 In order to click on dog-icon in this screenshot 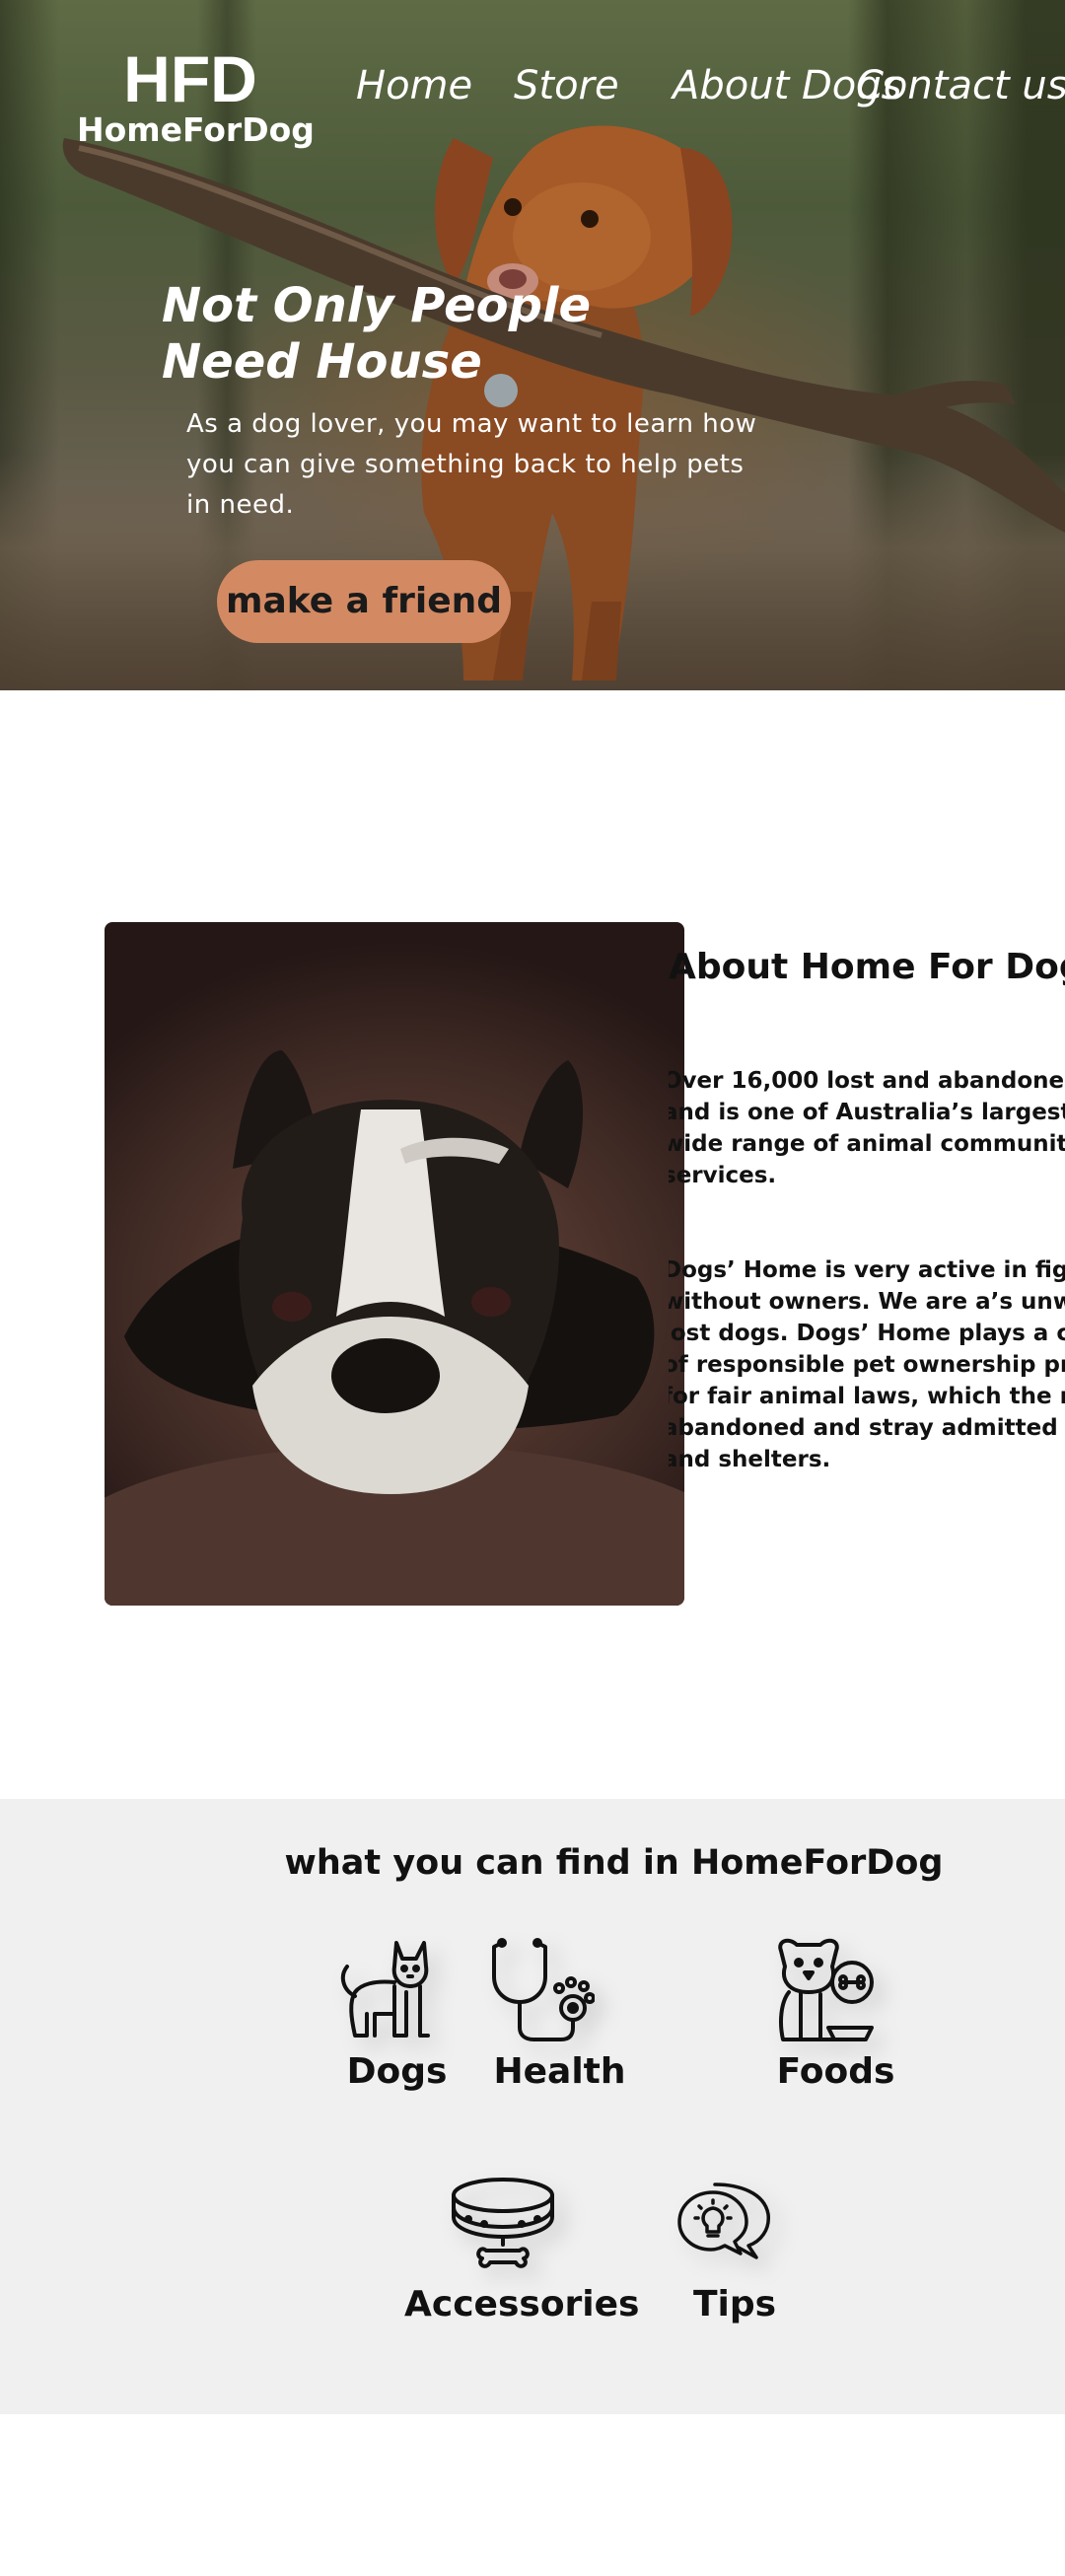, I will do `click(385, 1989)`.